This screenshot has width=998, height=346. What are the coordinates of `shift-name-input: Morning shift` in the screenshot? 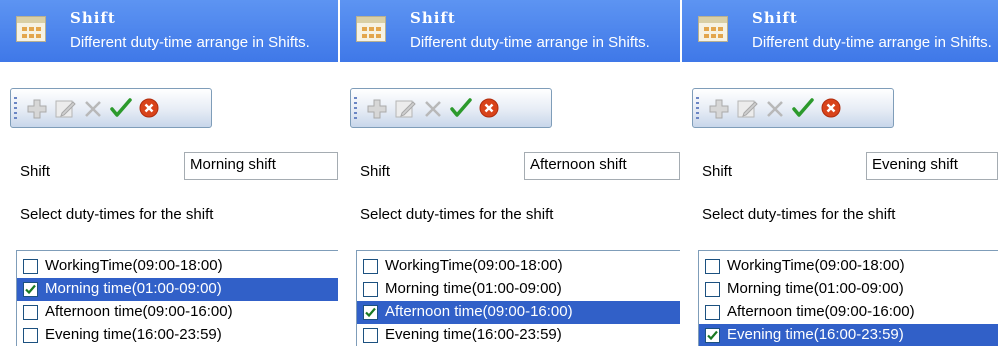 It's located at (261, 166).